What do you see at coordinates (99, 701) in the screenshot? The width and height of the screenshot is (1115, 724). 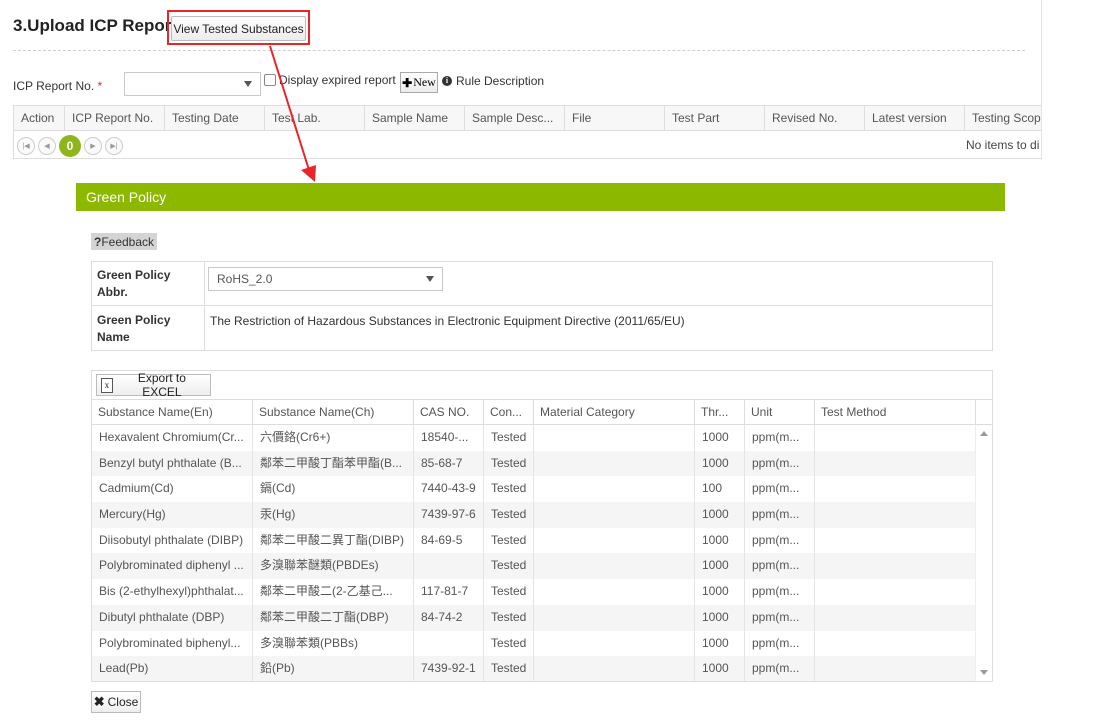 I see `close-icon: ✖` at bounding box center [99, 701].